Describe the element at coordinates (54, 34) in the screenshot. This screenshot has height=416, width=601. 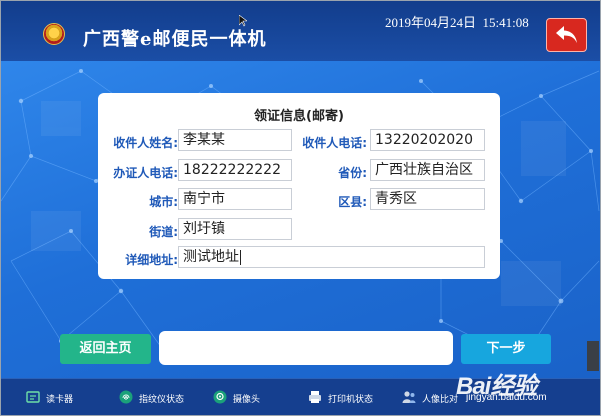
I see `police-emblem-icon` at that location.